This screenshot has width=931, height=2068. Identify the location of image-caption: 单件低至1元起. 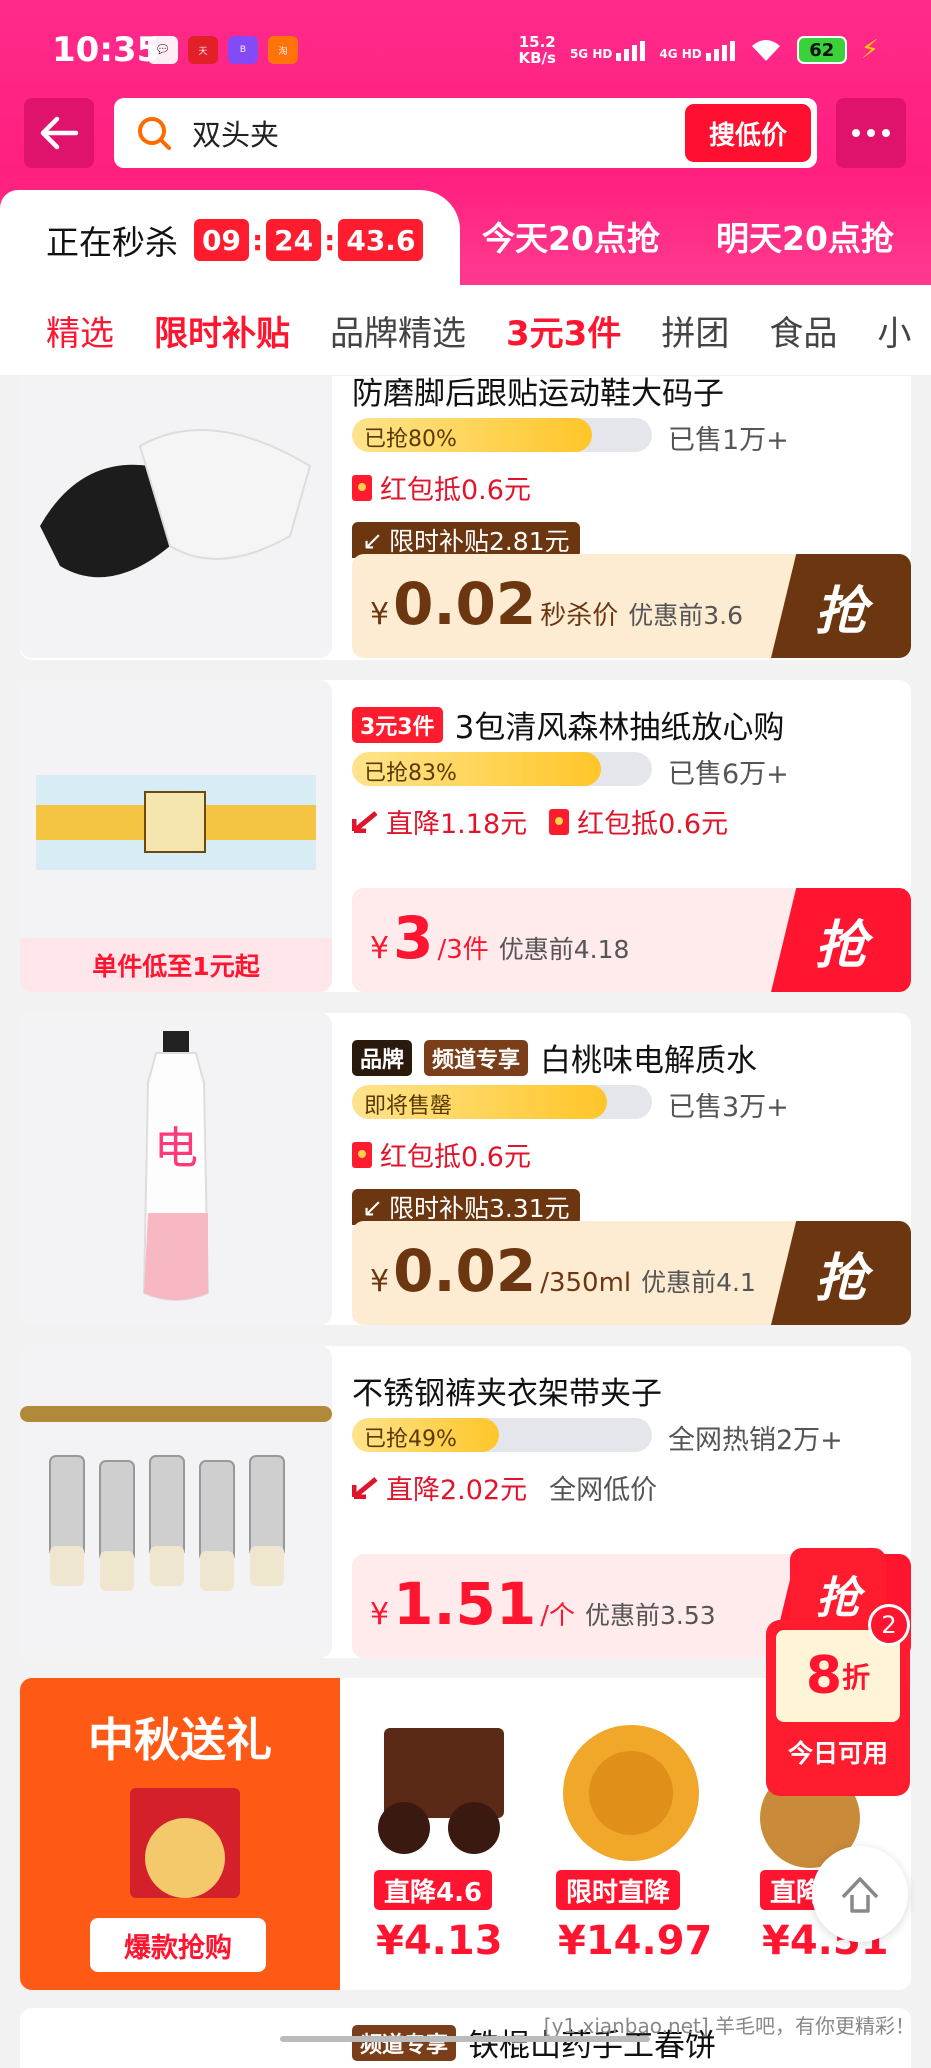
(176, 965).